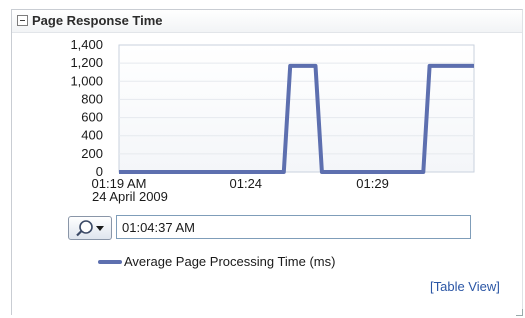 The height and width of the screenshot is (318, 525). Describe the element at coordinates (519, 312) in the screenshot. I see `resize-grip` at that location.